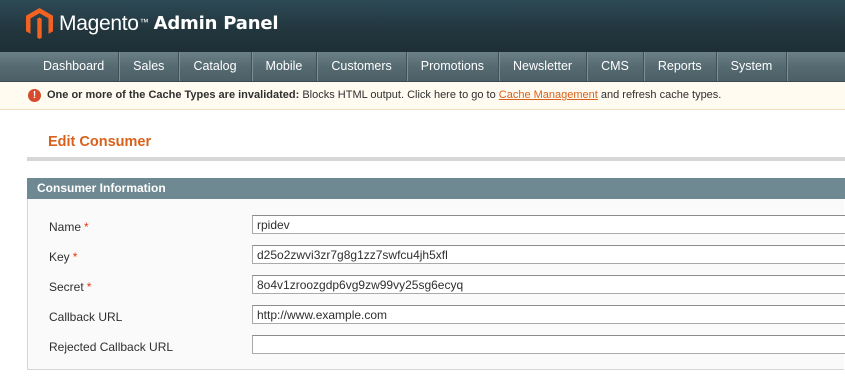 Image resolution: width=845 pixels, height=386 pixels. Describe the element at coordinates (399, 95) in the screenshot. I see `notice-text-before-link: Blocks HTML output. Click here to go to` at that location.